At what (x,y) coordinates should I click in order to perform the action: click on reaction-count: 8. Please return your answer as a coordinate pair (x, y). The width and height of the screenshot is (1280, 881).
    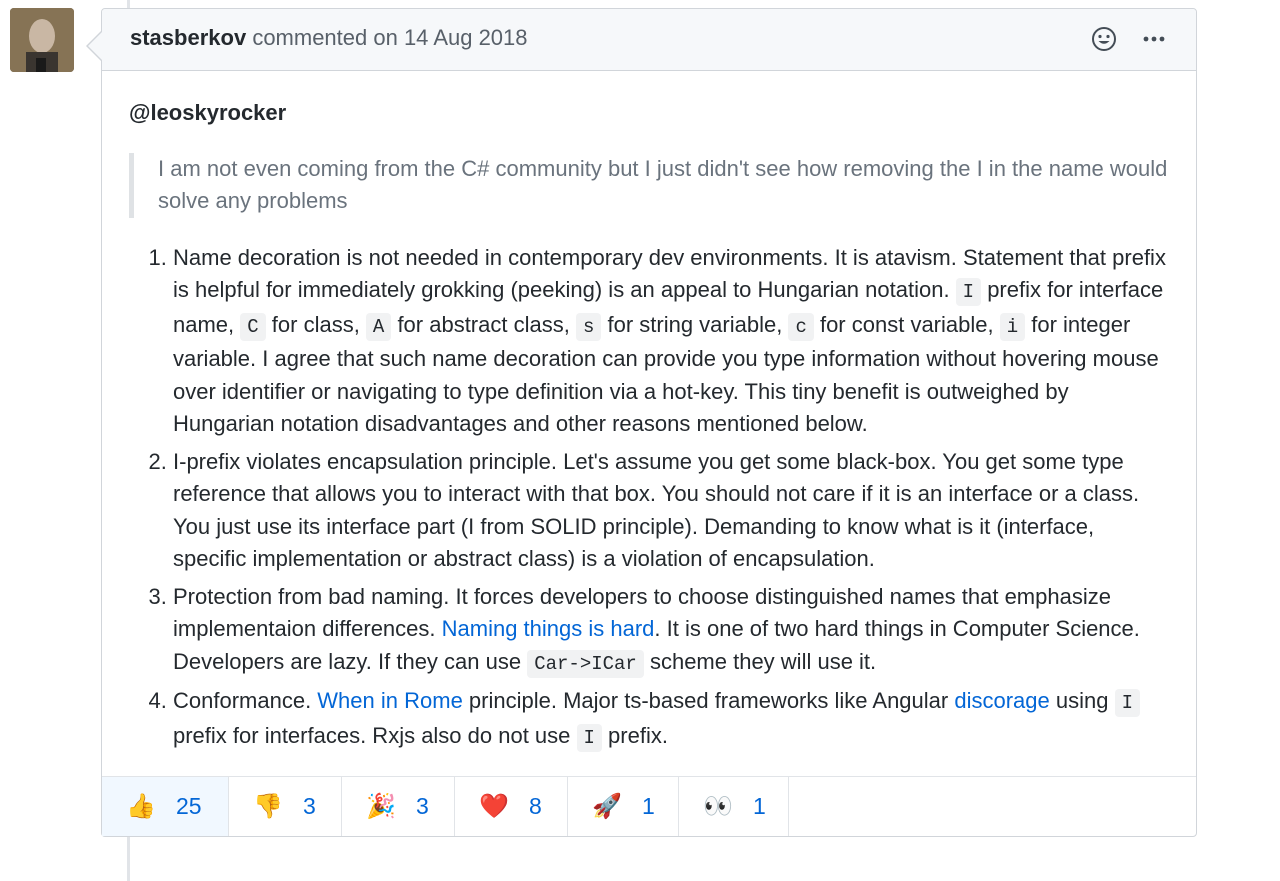
    Looking at the image, I should click on (535, 806).